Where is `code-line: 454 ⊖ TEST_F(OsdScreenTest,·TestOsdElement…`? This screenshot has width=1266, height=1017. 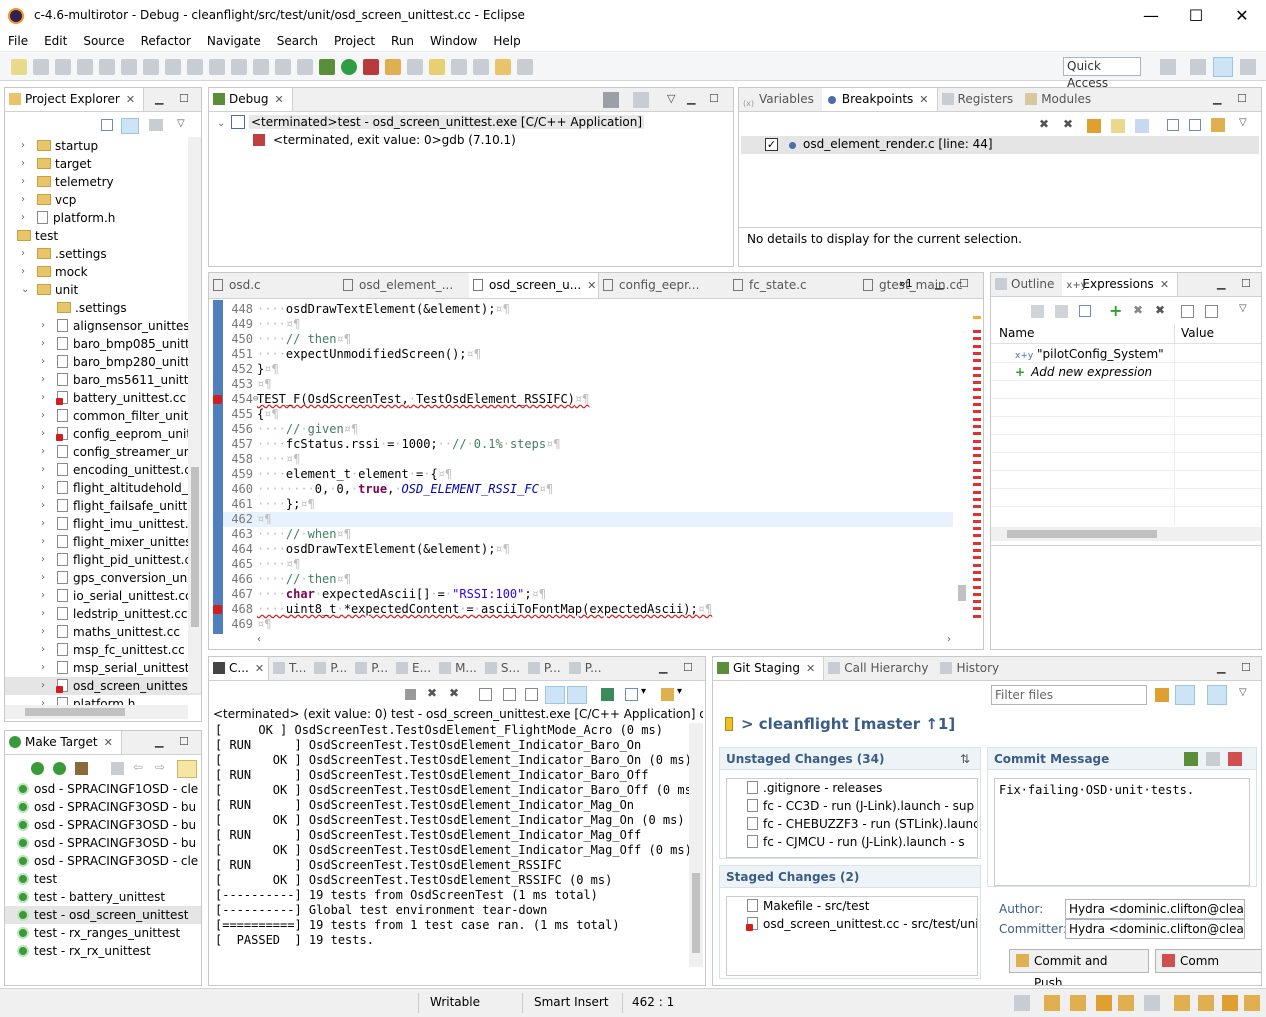 code-line: 454 ⊖ TEST_F(OsdScreenTest,·TestOsdElement… is located at coordinates (583, 399).